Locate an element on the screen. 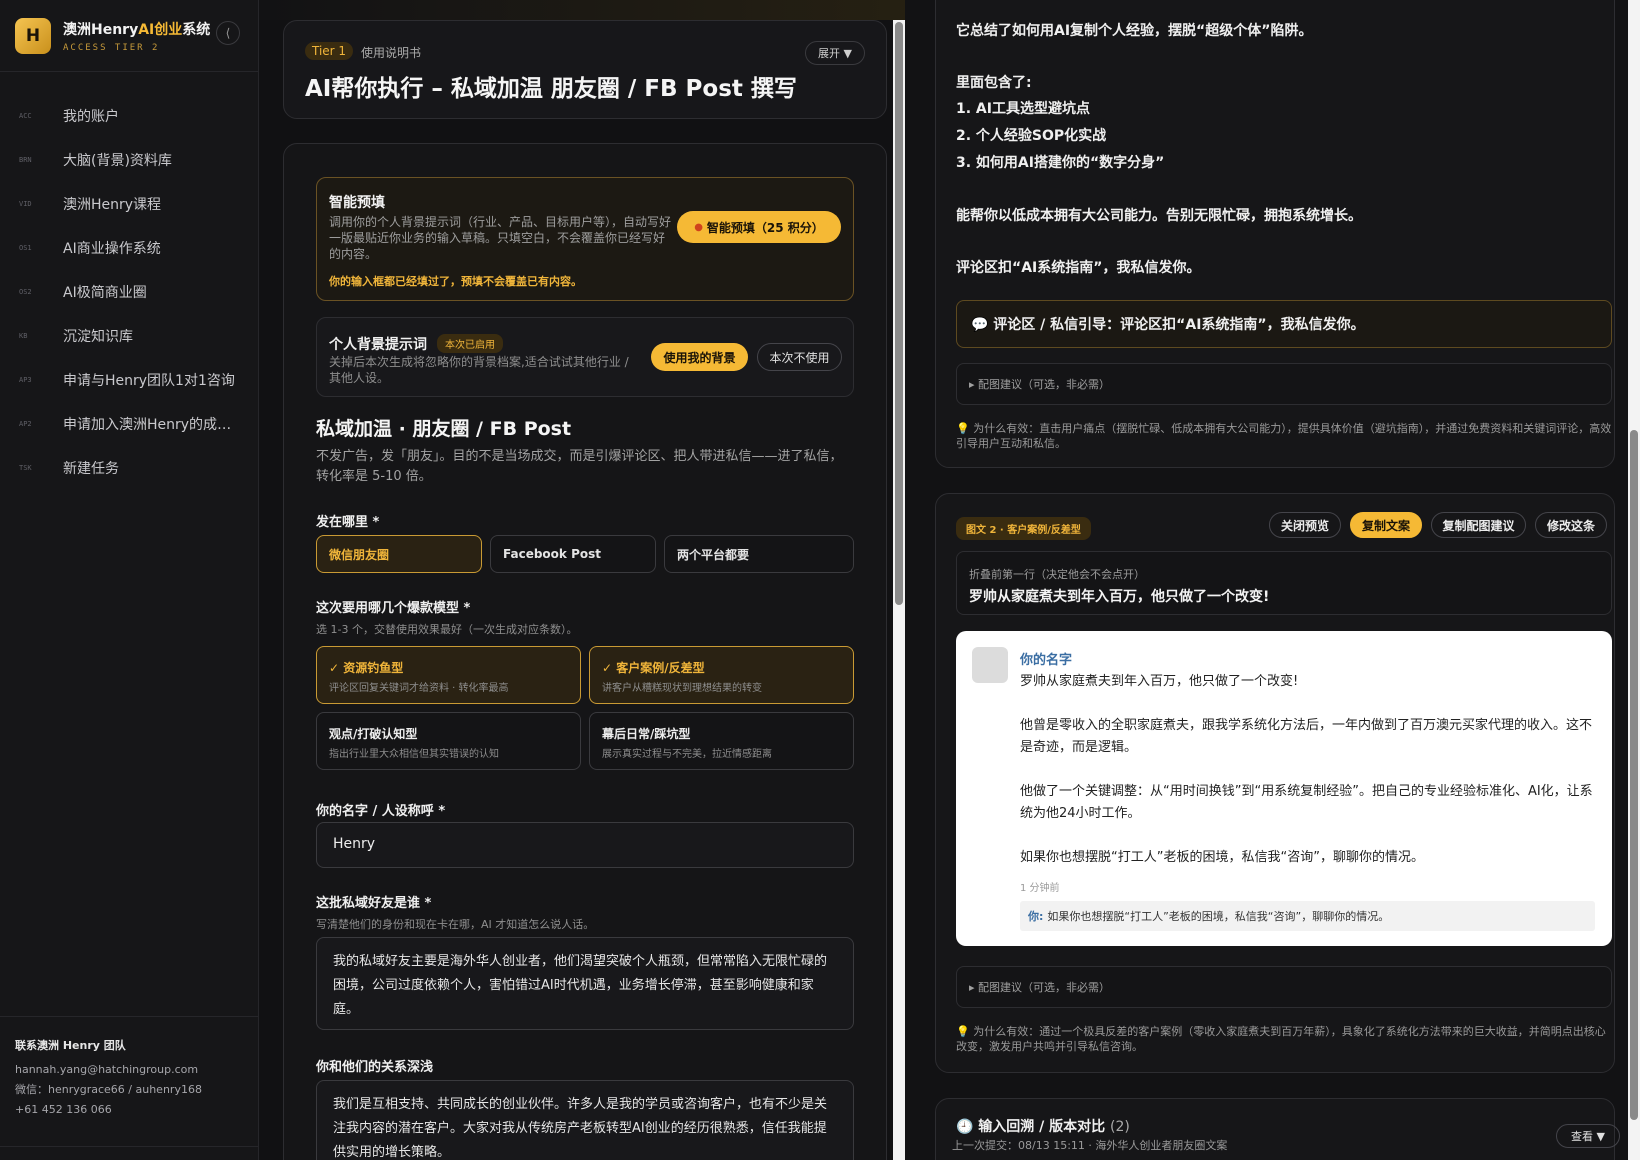 This screenshot has height=1160, width=1640. preview-comment: 你: 如果你也想摆脱“打工人”老板的困境，私信我“咨询”，聊聊你的情况。 is located at coordinates (1307, 916).